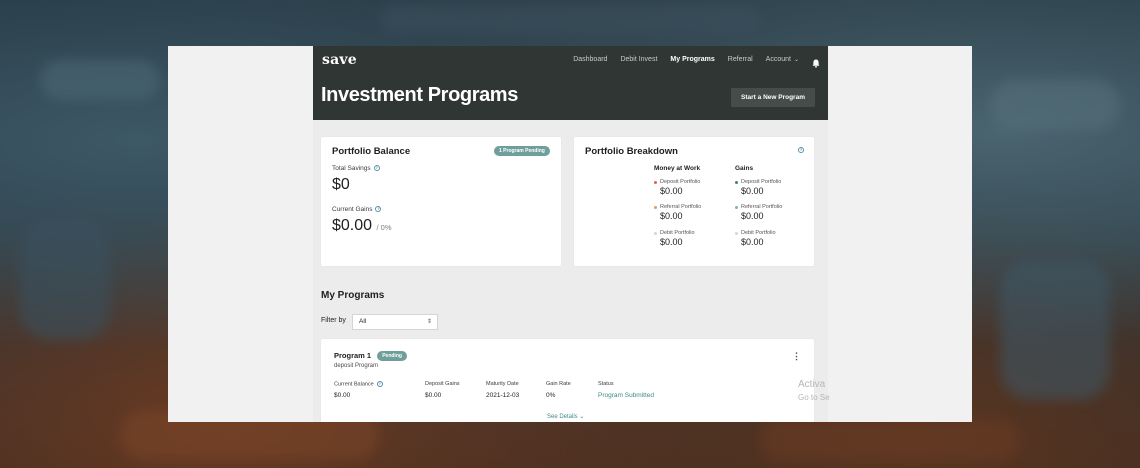 Image resolution: width=1140 pixels, height=468 pixels. Describe the element at coordinates (354, 384) in the screenshot. I see `current-balance-text: Current Balance` at that location.